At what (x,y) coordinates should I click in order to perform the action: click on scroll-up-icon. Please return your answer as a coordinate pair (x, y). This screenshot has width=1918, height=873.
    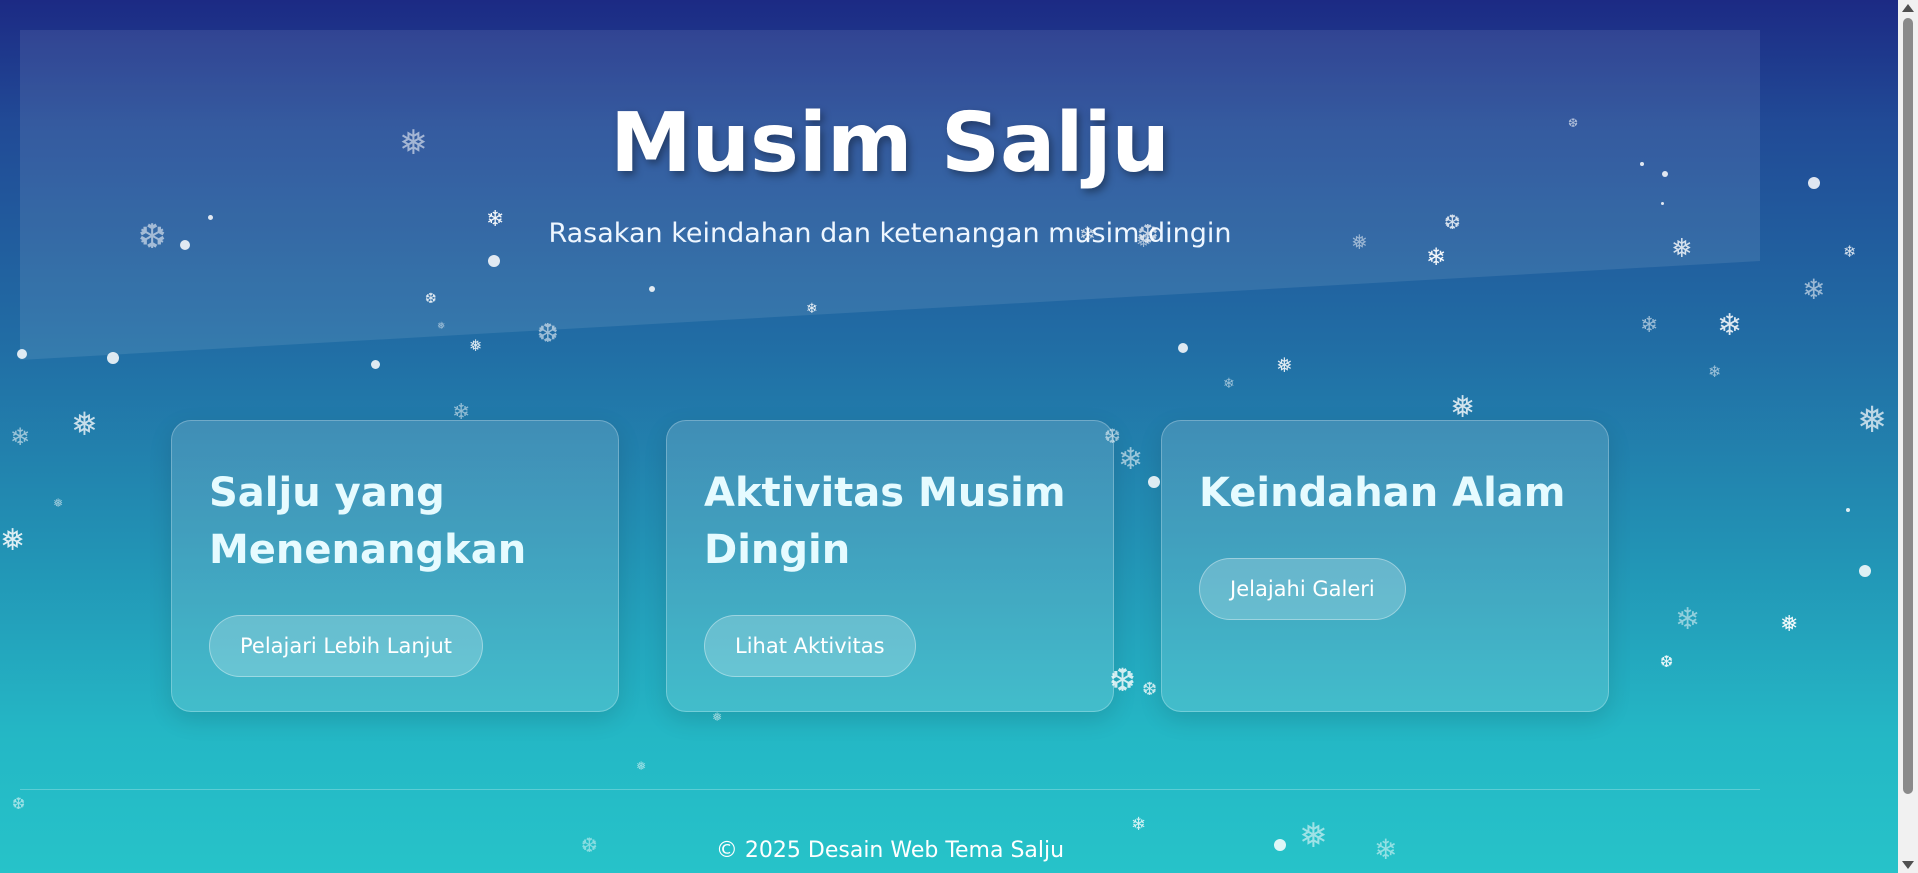
    Looking at the image, I should click on (1908, 8).